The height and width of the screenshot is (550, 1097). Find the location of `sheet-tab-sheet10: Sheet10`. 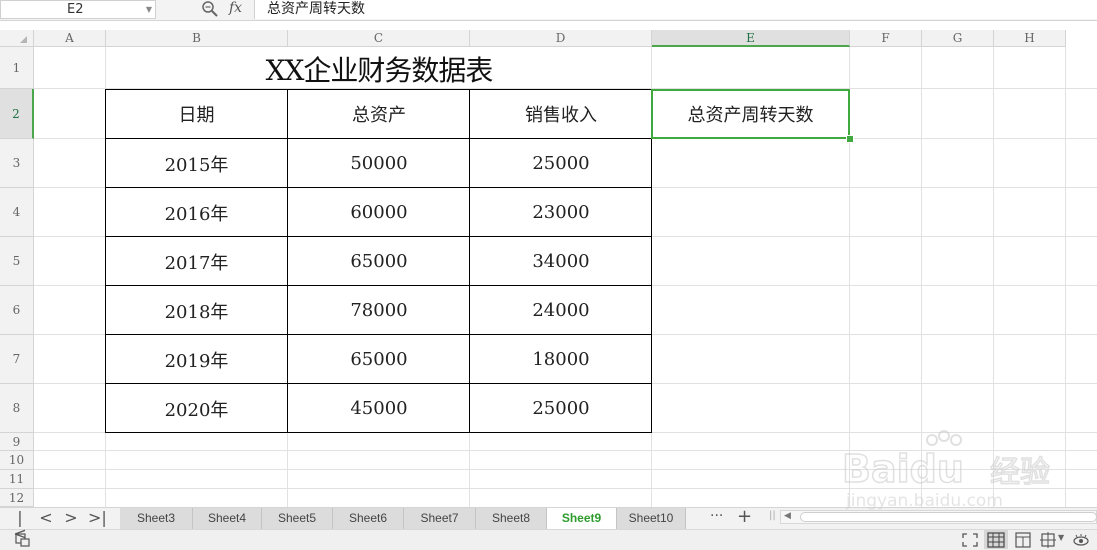

sheet-tab-sheet10: Sheet10 is located at coordinates (651, 518).